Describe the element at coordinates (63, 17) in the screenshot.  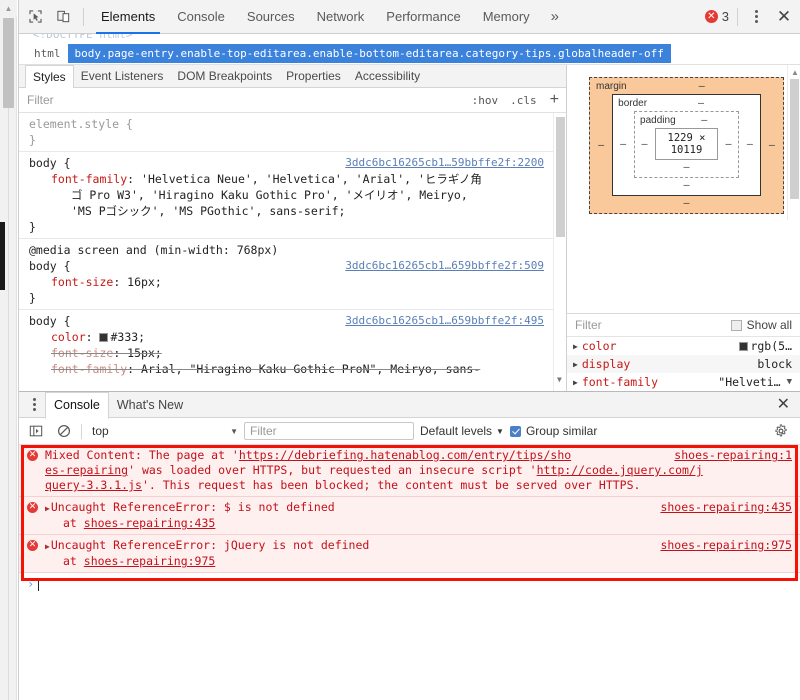
I see `device-toolbar-icon` at that location.